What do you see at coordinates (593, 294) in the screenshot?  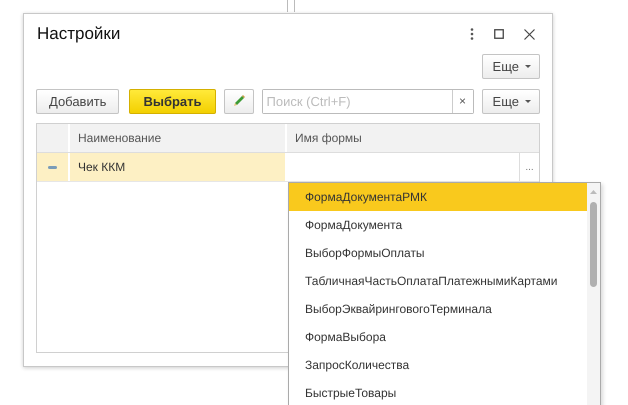 I see `scrollbar` at bounding box center [593, 294].